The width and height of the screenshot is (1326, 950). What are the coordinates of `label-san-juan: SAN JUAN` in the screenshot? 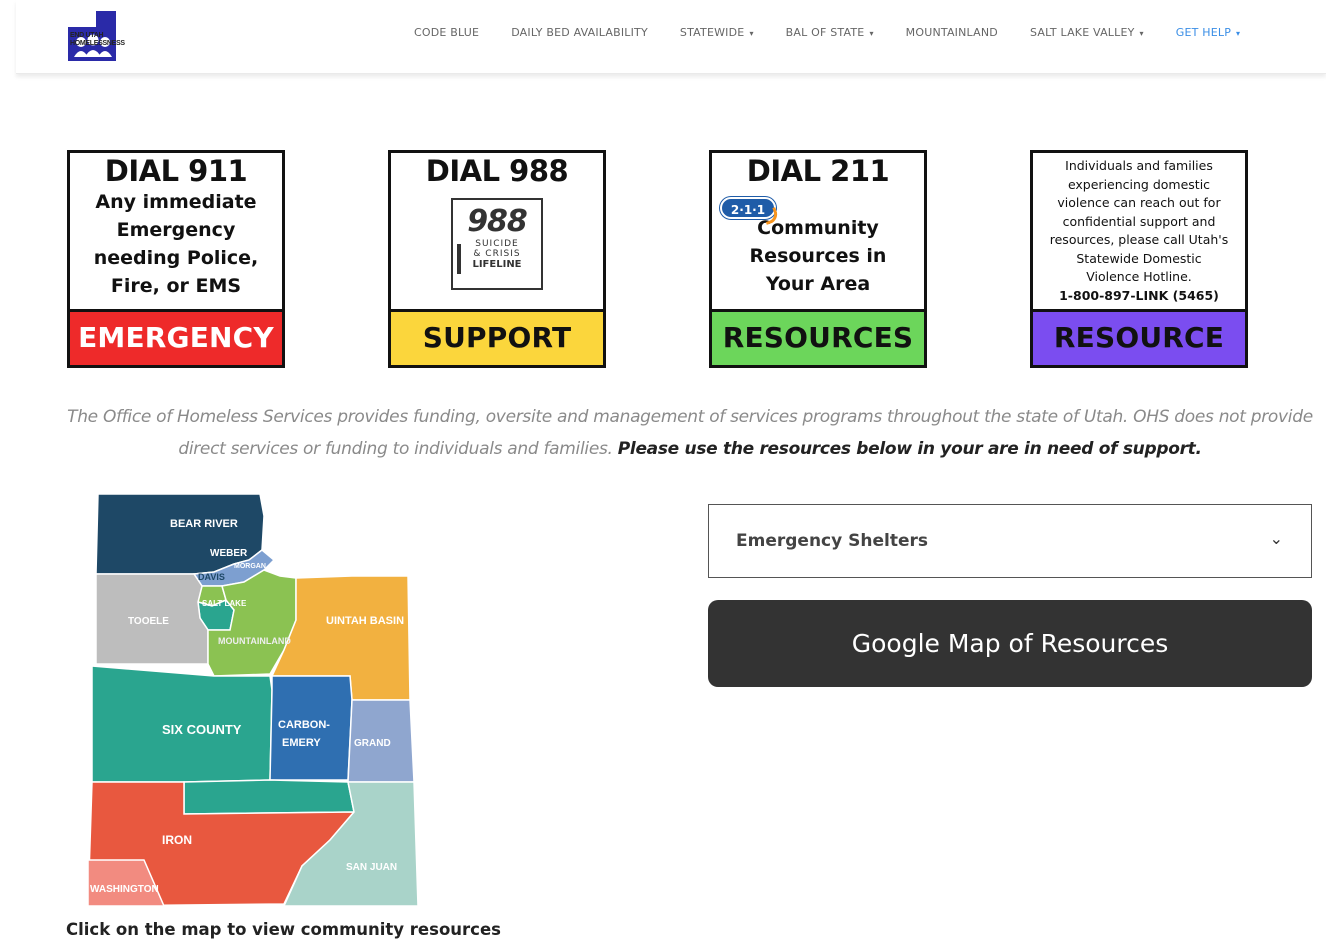 It's located at (371, 867).